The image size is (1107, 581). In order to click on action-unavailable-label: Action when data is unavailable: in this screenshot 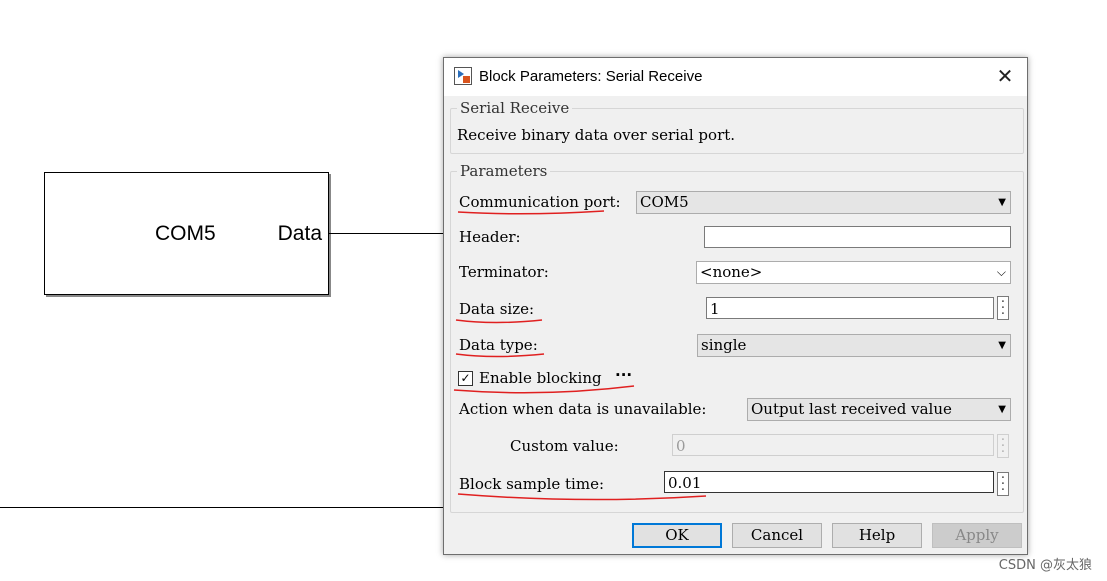, I will do `click(583, 409)`.